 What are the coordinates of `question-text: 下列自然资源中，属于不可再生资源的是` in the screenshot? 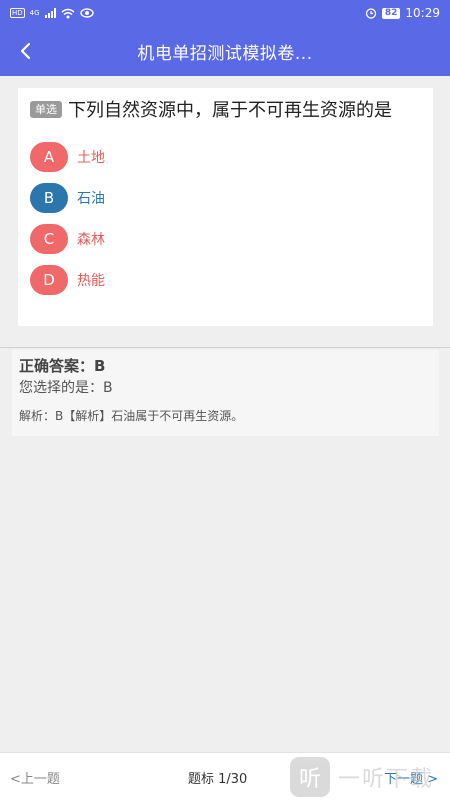 It's located at (230, 110).